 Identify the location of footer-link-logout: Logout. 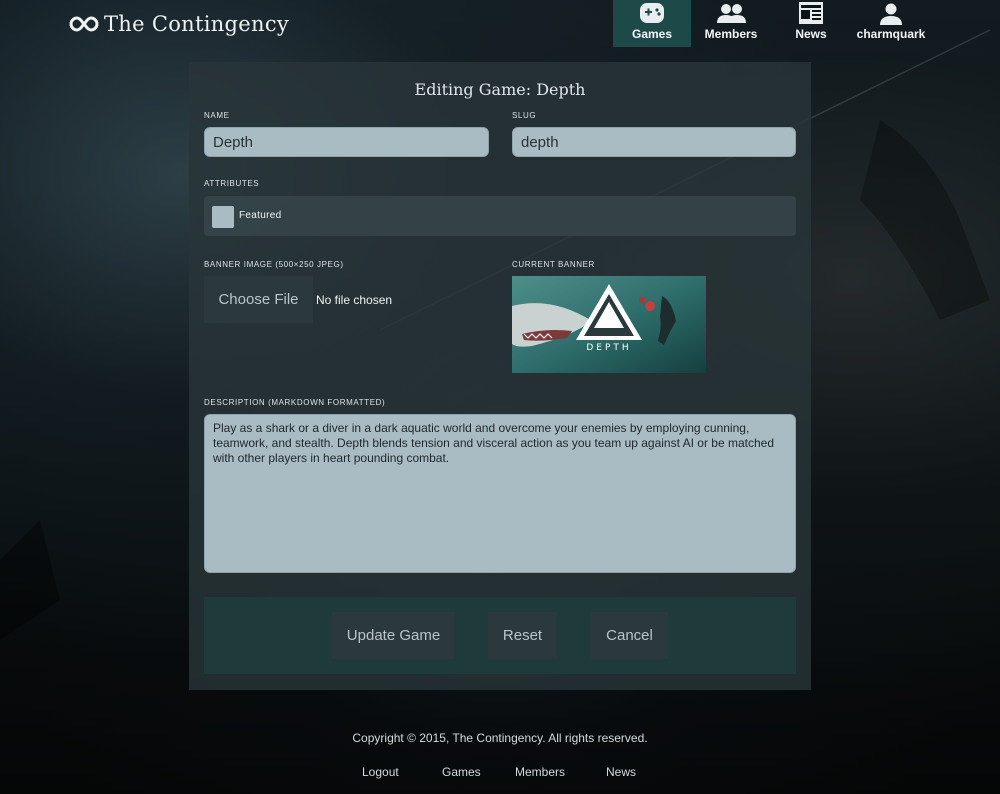
(380, 772).